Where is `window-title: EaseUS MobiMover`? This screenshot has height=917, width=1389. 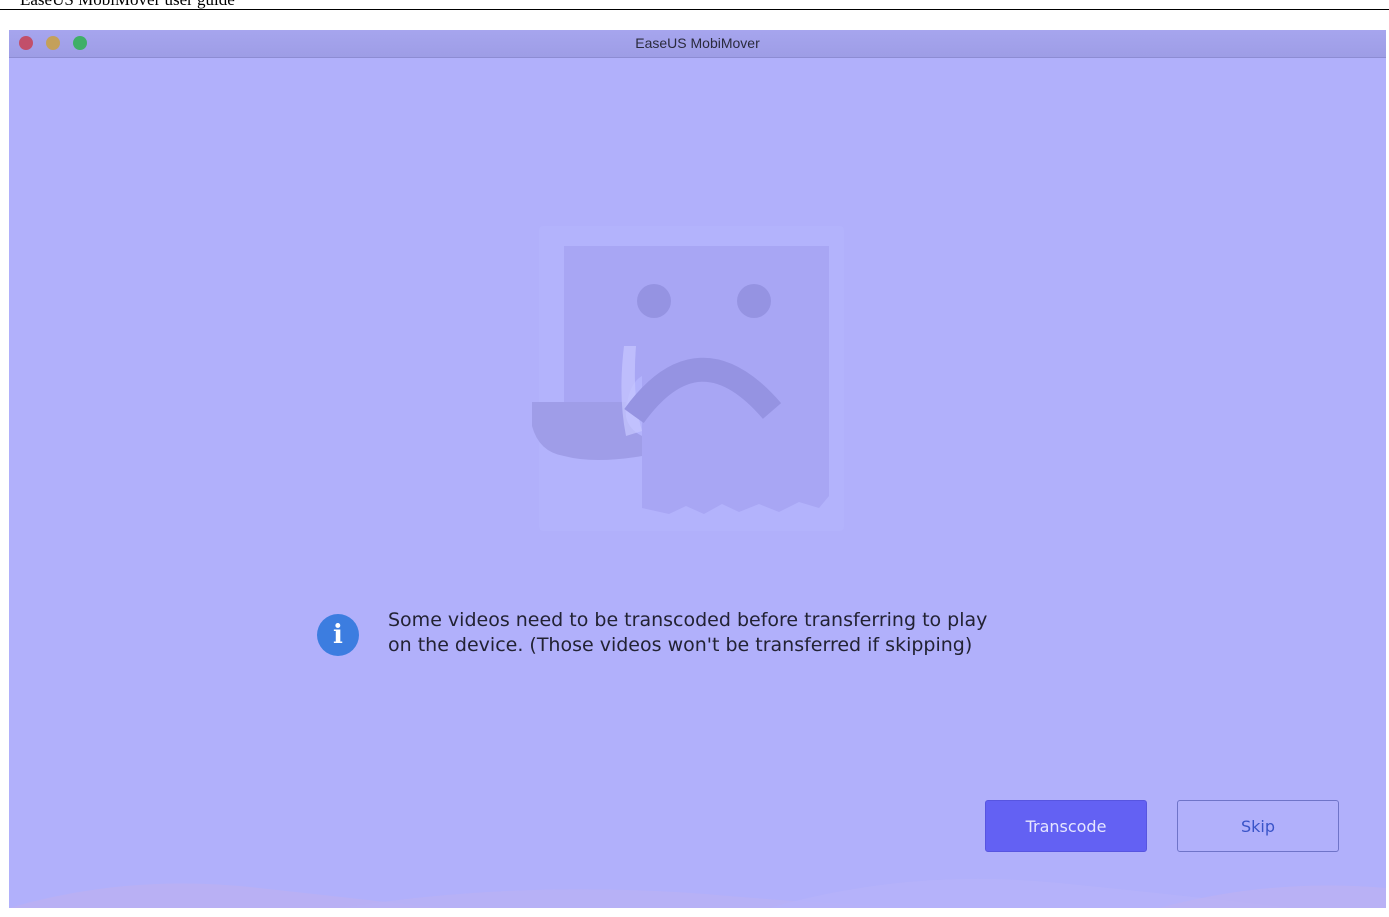 window-title: EaseUS MobiMover is located at coordinates (697, 43).